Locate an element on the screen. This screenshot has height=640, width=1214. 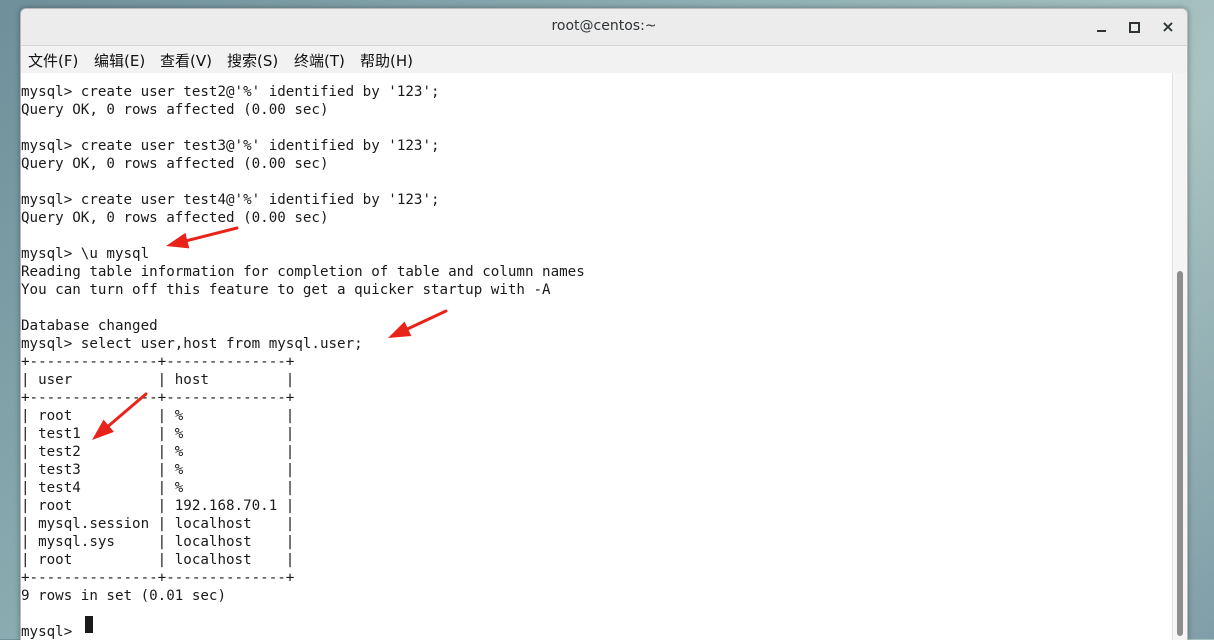
menu-terminal: 终端(T) is located at coordinates (319, 60).